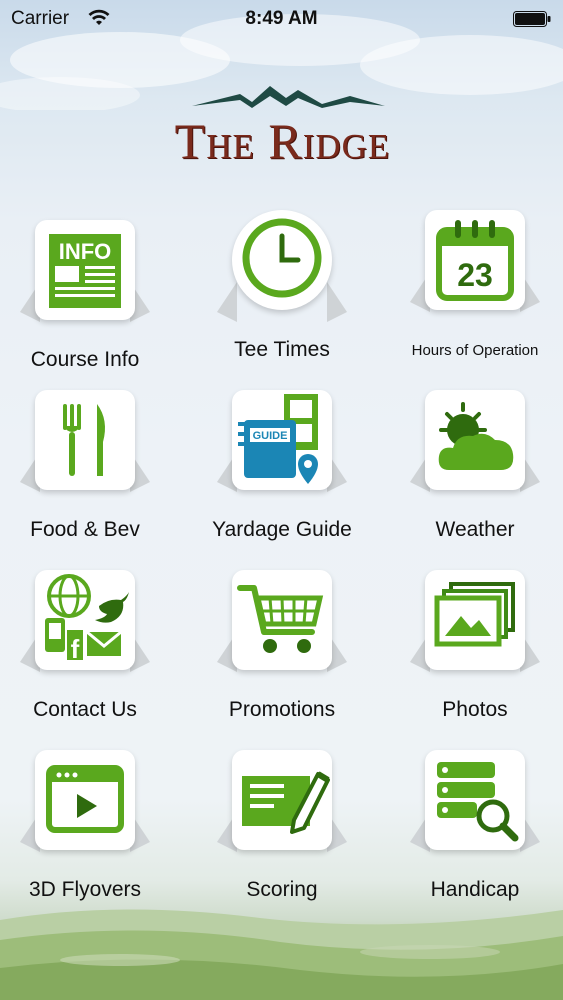 The image size is (563, 1000). Describe the element at coordinates (282, 258) in the screenshot. I see `clock-icon` at that location.